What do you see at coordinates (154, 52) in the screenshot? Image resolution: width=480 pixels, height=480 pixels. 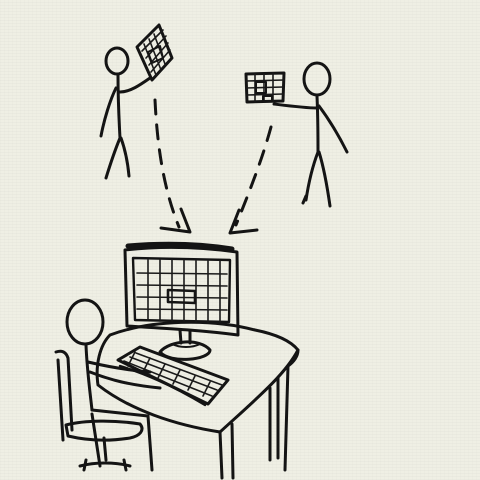 I see `paper-grid-left-icon` at bounding box center [154, 52].